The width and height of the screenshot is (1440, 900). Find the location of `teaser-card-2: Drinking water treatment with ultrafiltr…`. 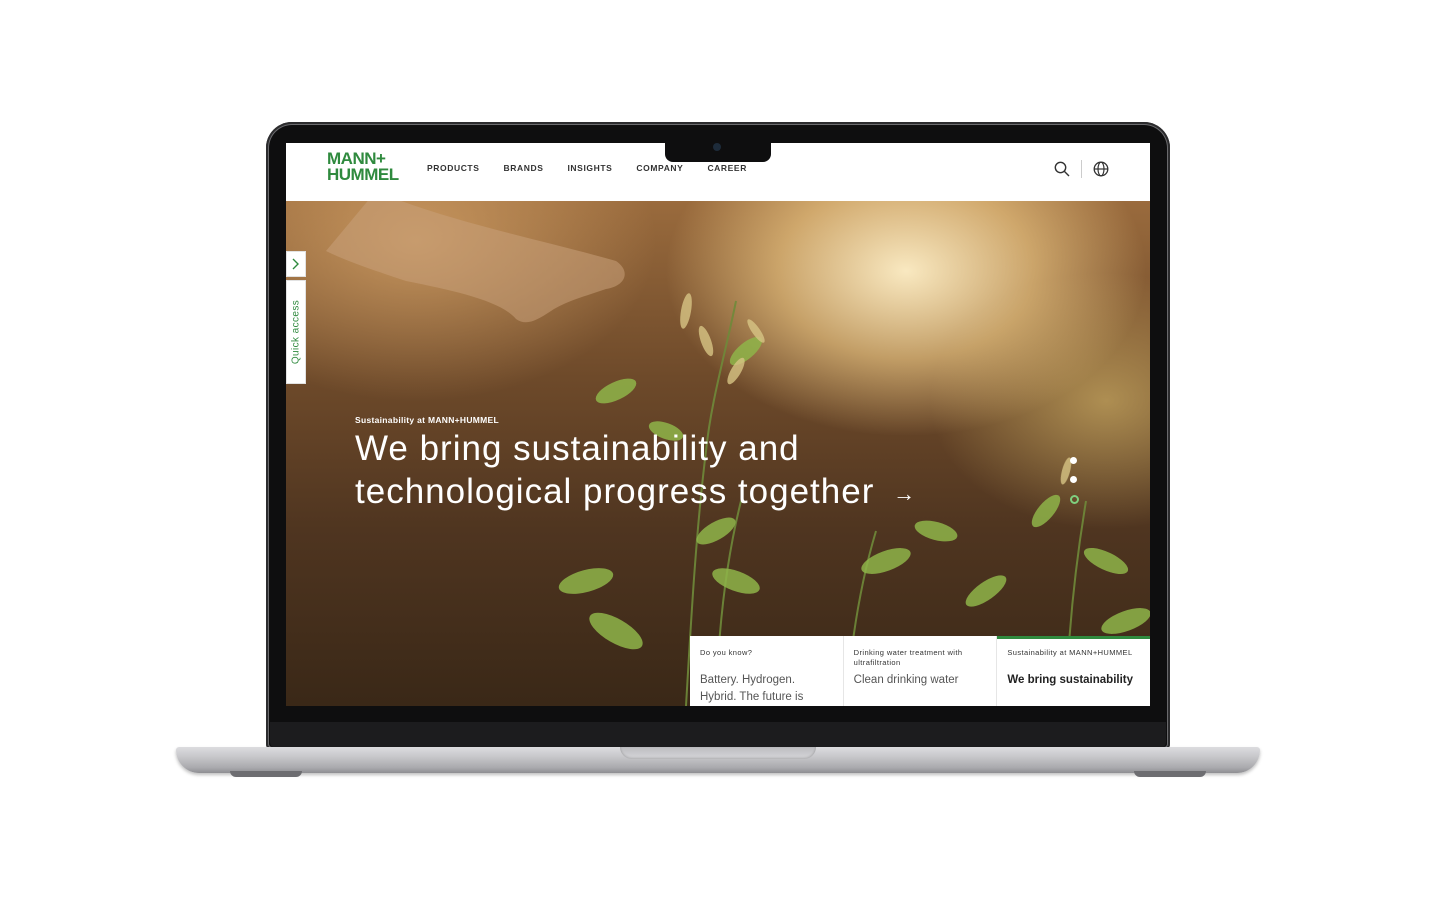

teaser-card-2: Drinking water treatment with ultrafiltr… is located at coordinates (919, 671).